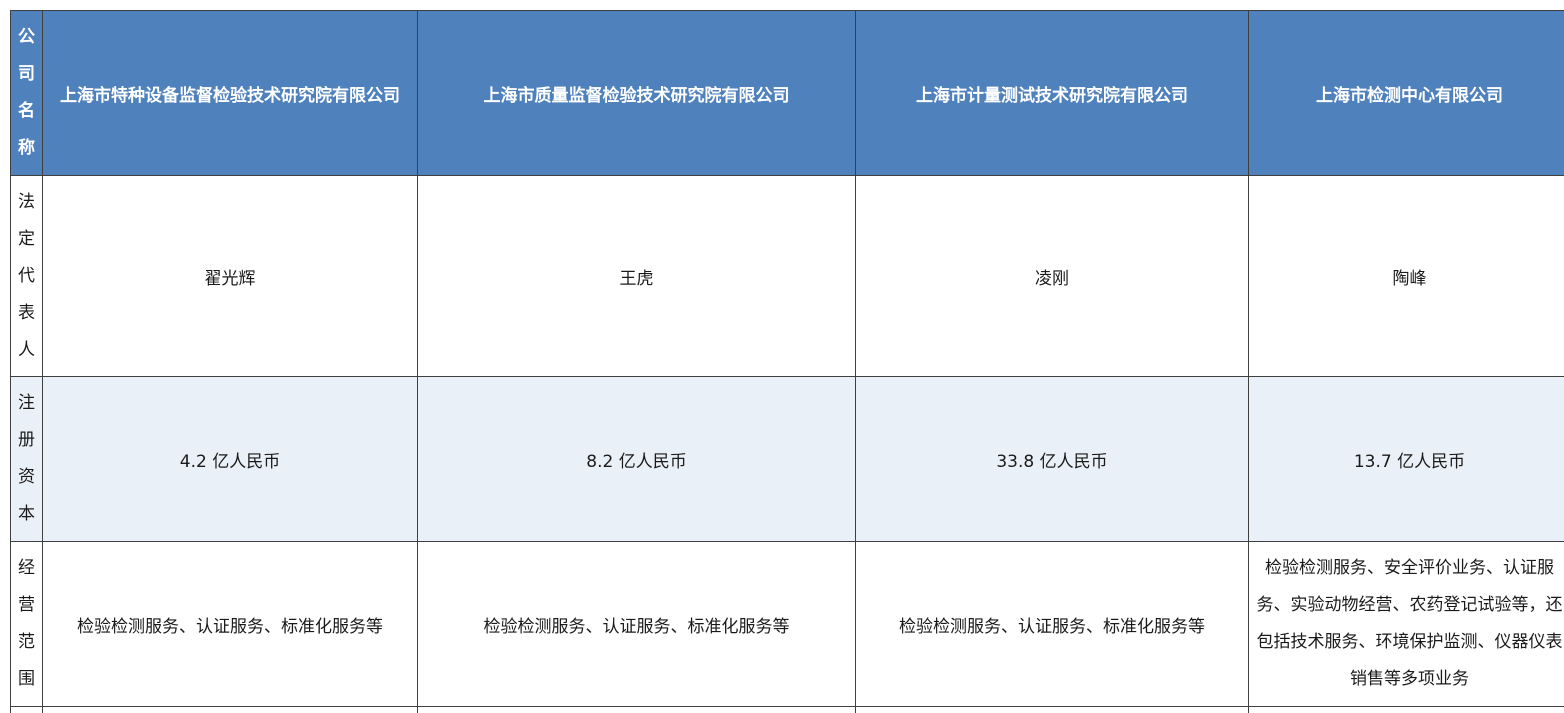 The height and width of the screenshot is (713, 1564). What do you see at coordinates (230, 276) in the screenshot?
I see `legal-representative-value: 翟光辉` at bounding box center [230, 276].